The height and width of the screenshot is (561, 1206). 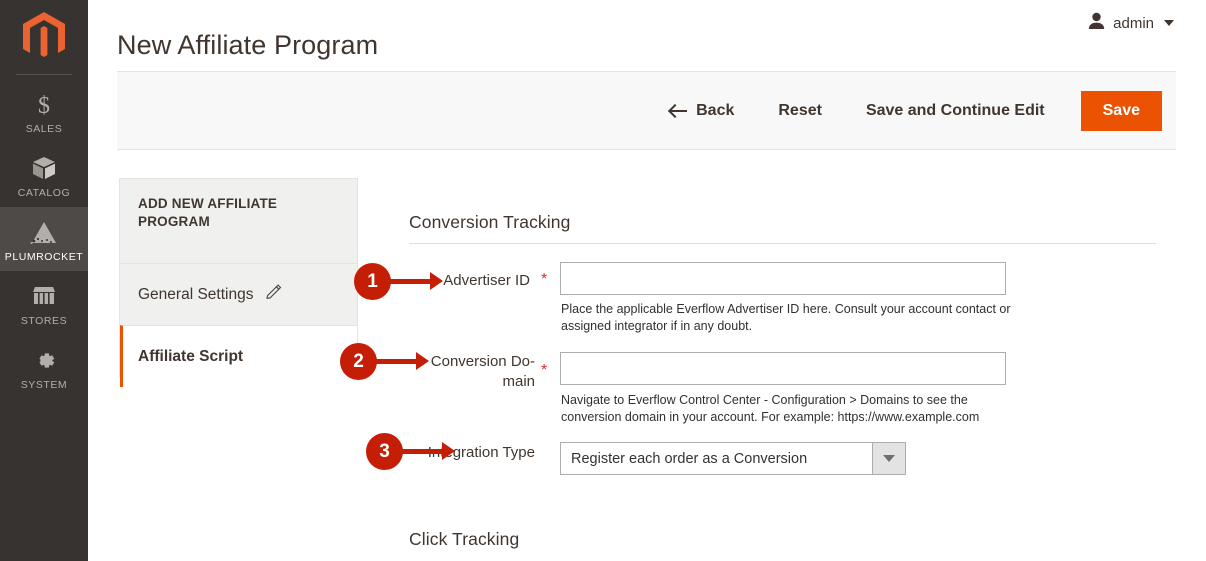 I want to click on section-divider, so click(x=782, y=243).